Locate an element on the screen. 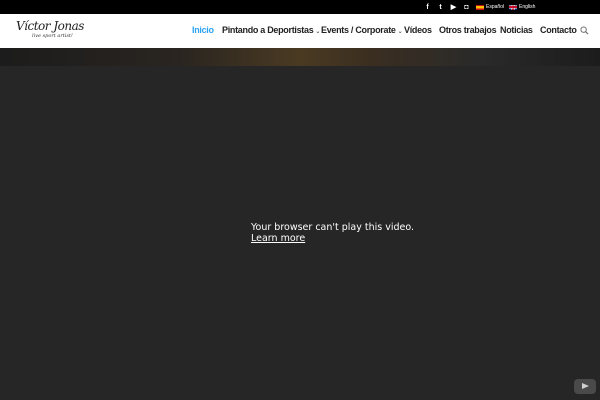  language-label-en: English is located at coordinates (527, 7).